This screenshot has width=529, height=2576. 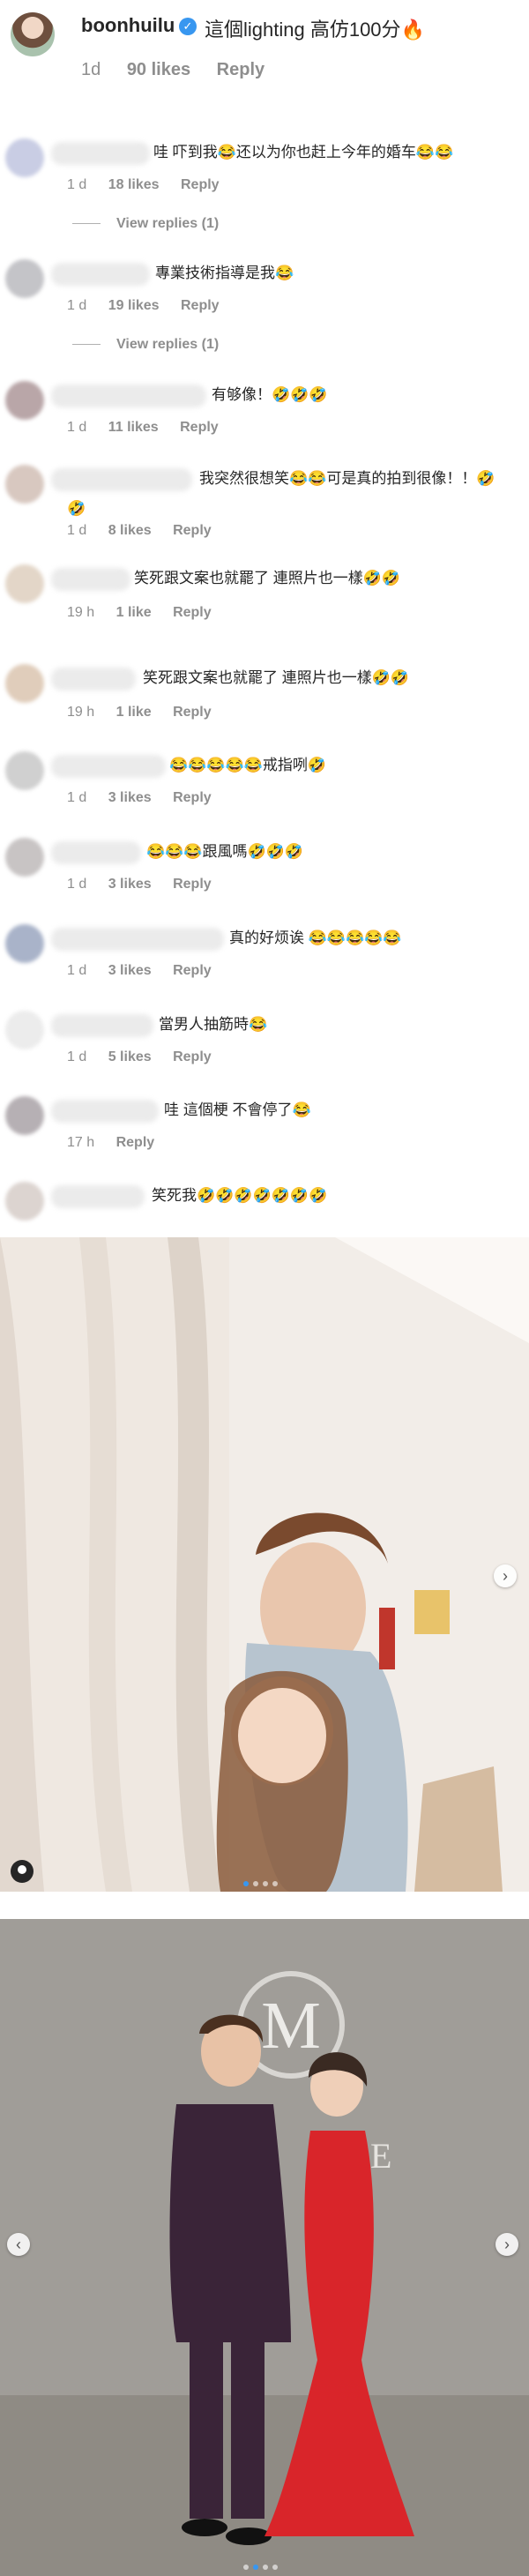 What do you see at coordinates (188, 26) in the screenshot?
I see `verified-badge-icon: ✓` at bounding box center [188, 26].